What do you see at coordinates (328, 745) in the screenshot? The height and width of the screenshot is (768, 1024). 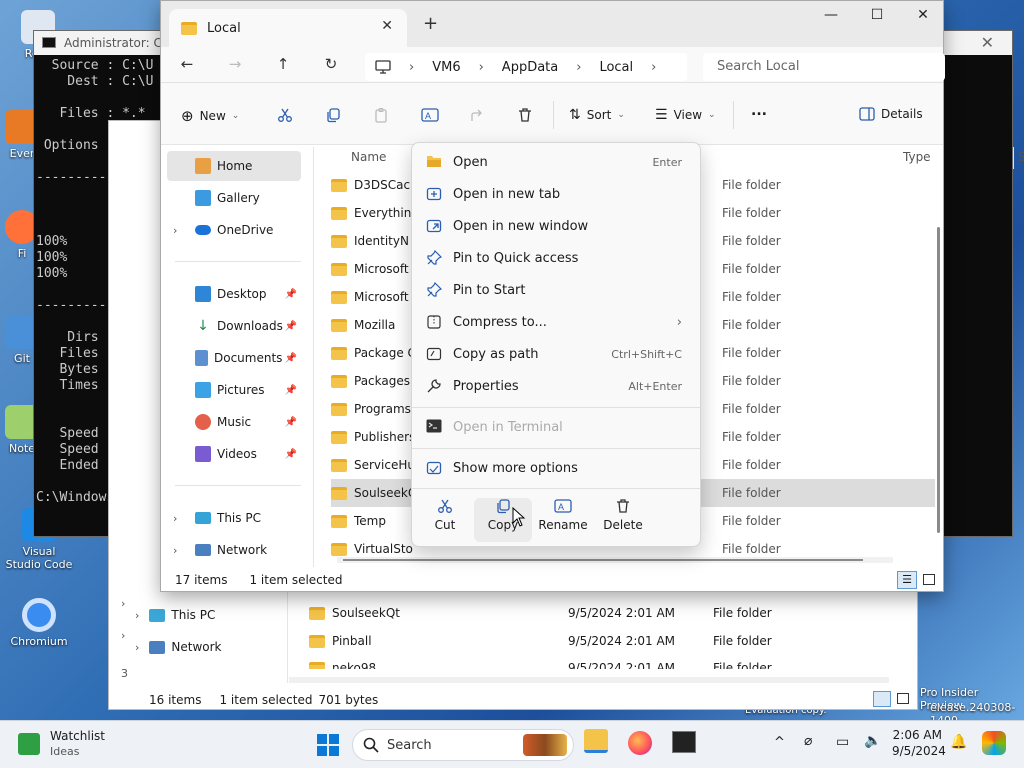 I see `start-icon` at bounding box center [328, 745].